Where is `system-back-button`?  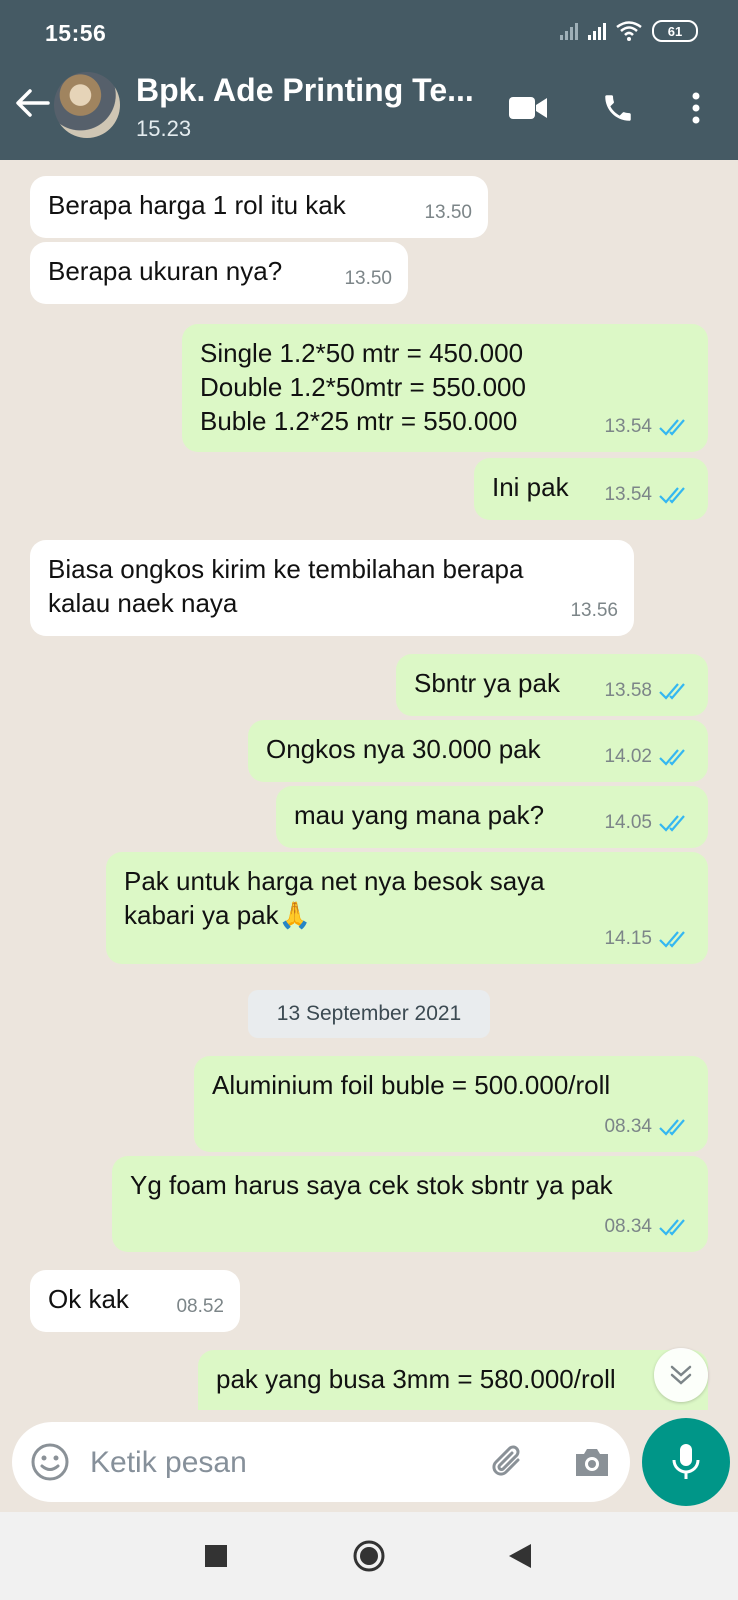 system-back-button is located at coordinates (520, 1556).